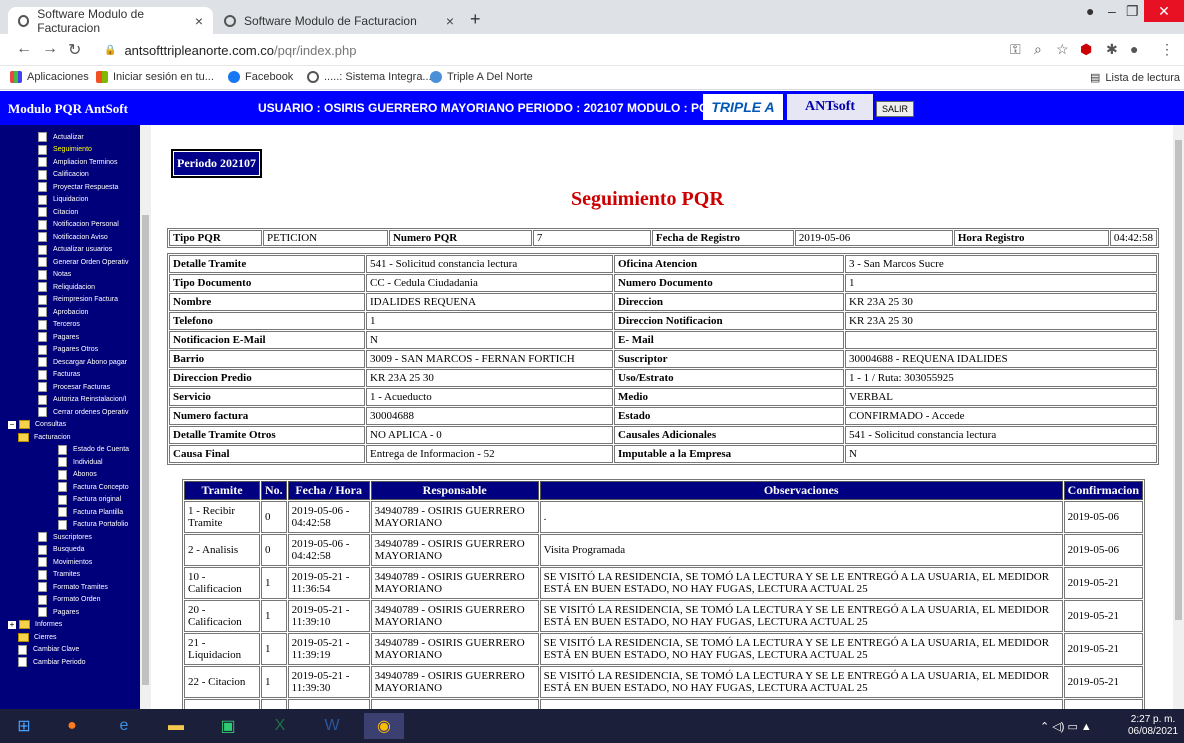 This screenshot has width=1184, height=743. Describe the element at coordinates (74, 387) in the screenshot. I see `sidebar-item-procesar-facturas: Procesar Facturas` at that location.